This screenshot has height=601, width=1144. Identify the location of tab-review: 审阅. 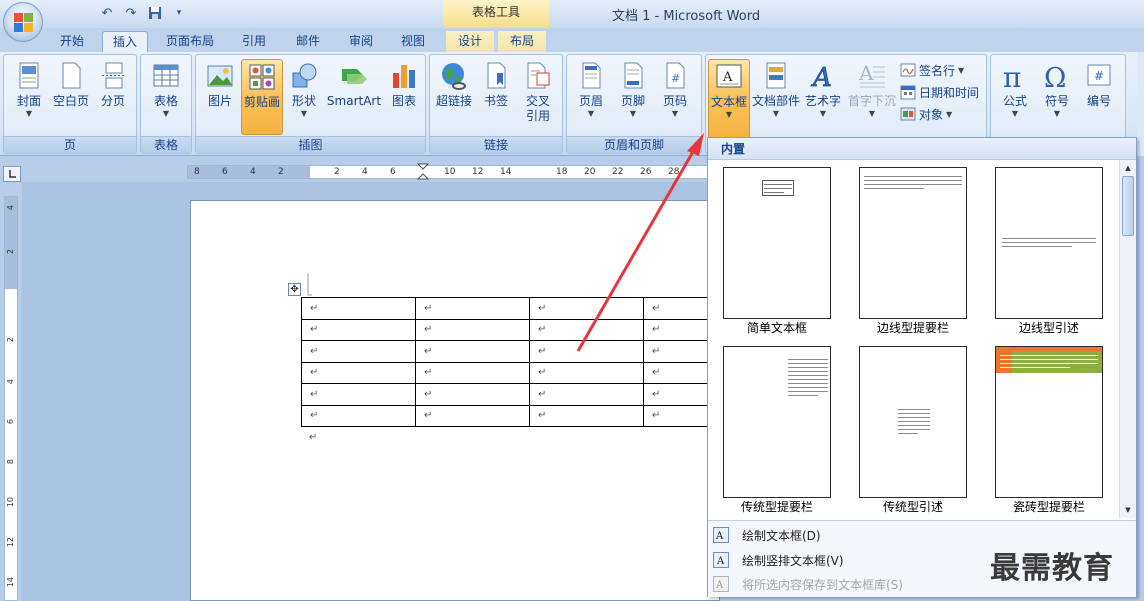
(361, 41).